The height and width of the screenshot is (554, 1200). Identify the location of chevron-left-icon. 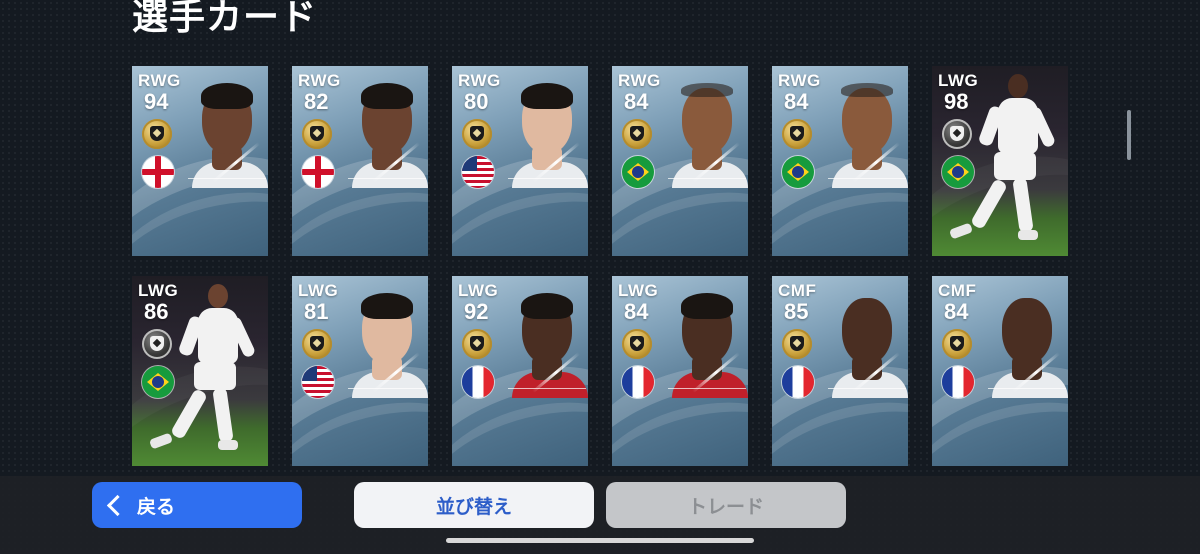
(117, 505).